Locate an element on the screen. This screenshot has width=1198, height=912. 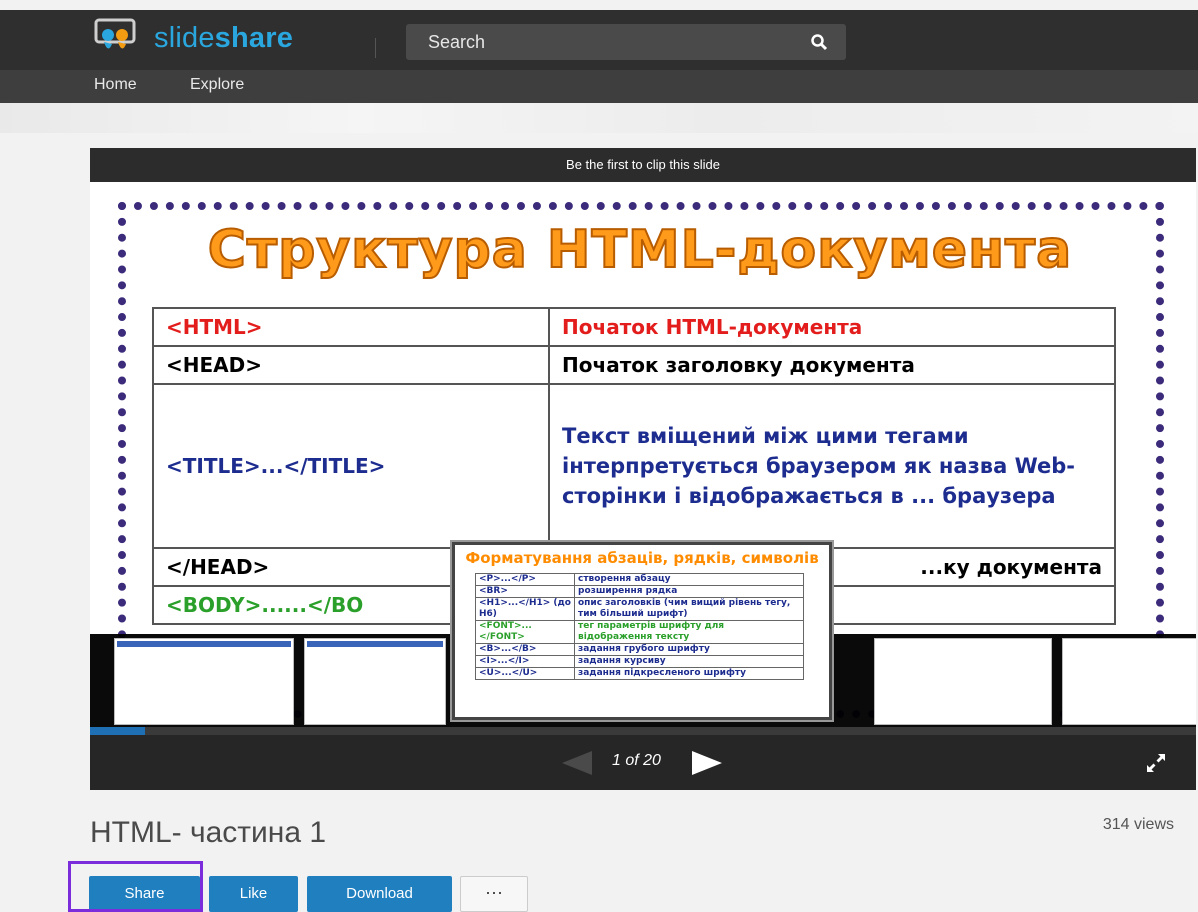
search-placeholder: Search is located at coordinates (457, 42).